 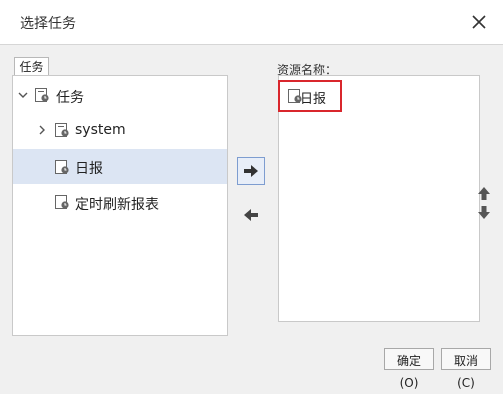 What do you see at coordinates (409, 369) in the screenshot?
I see `ok-button: 确定(O)` at bounding box center [409, 369].